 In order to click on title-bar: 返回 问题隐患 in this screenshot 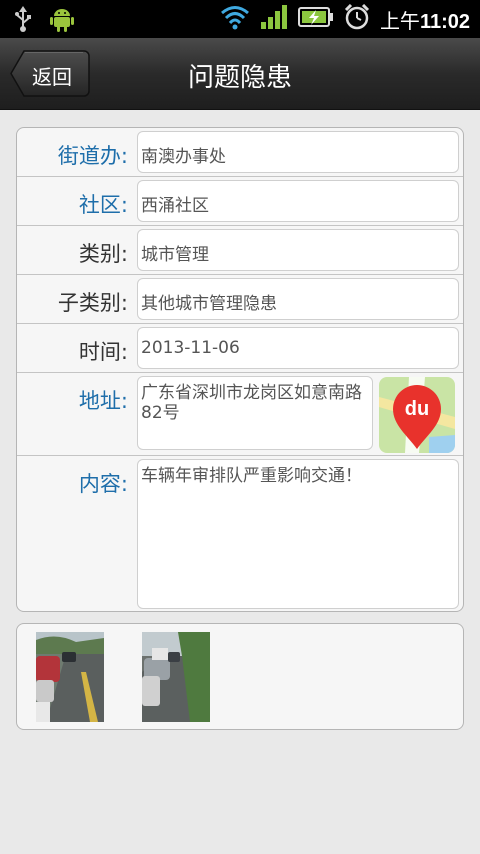, I will do `click(240, 74)`.